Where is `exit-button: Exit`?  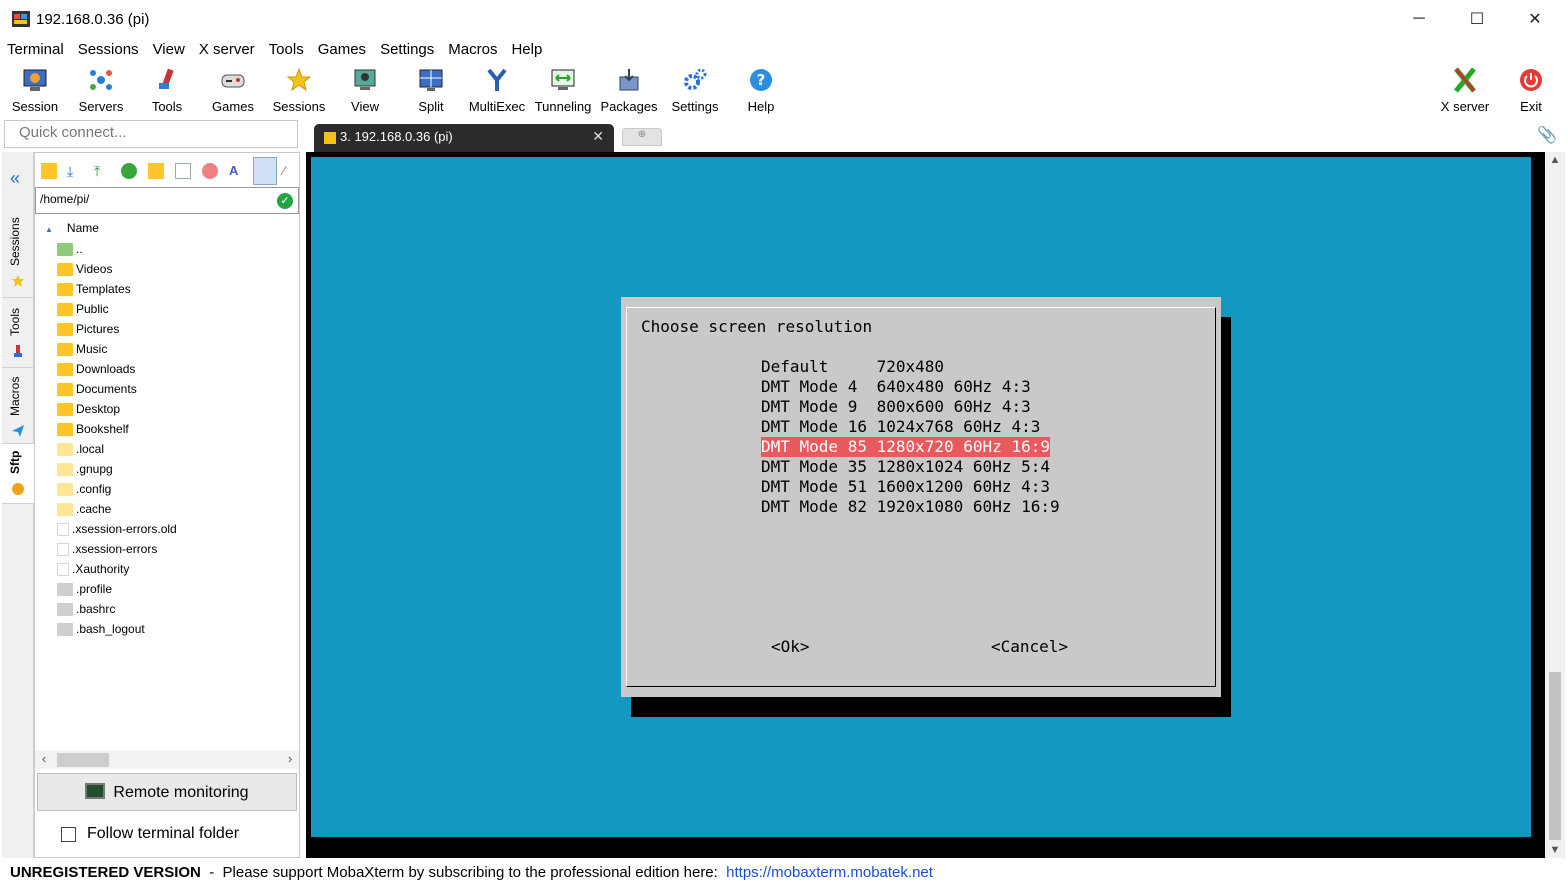 exit-button: Exit is located at coordinates (1531, 90).